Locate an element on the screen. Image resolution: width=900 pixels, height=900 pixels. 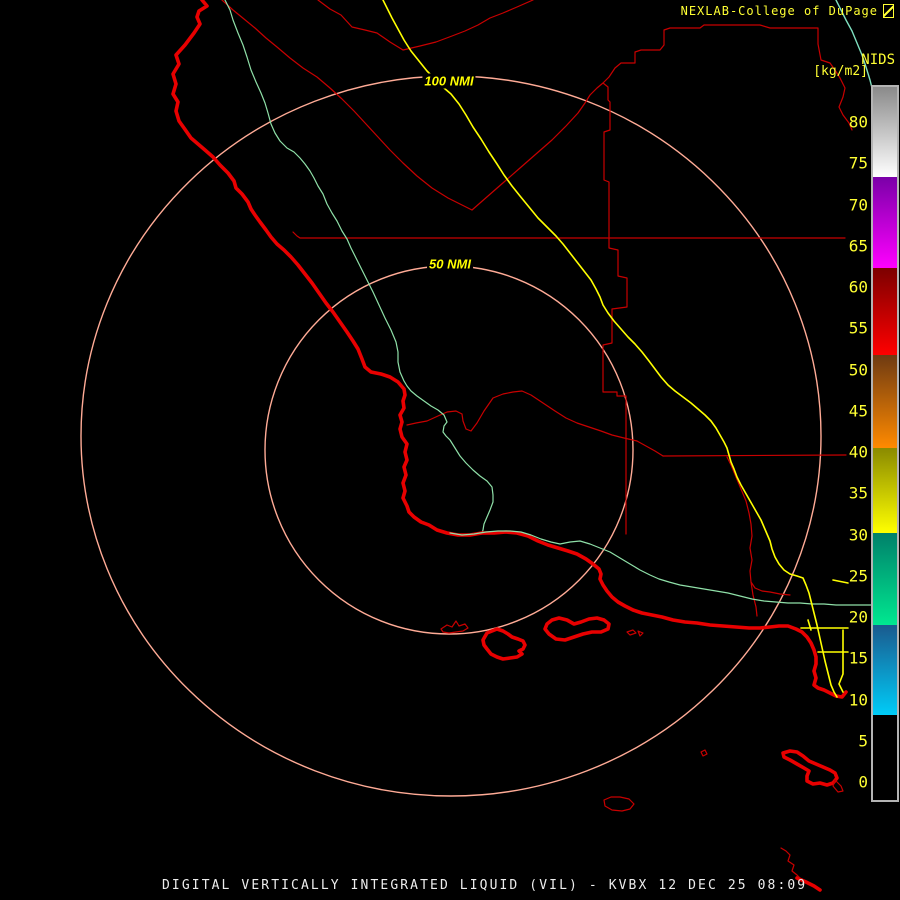
color-scale-tick-45: 45 is located at coordinates (858, 411).